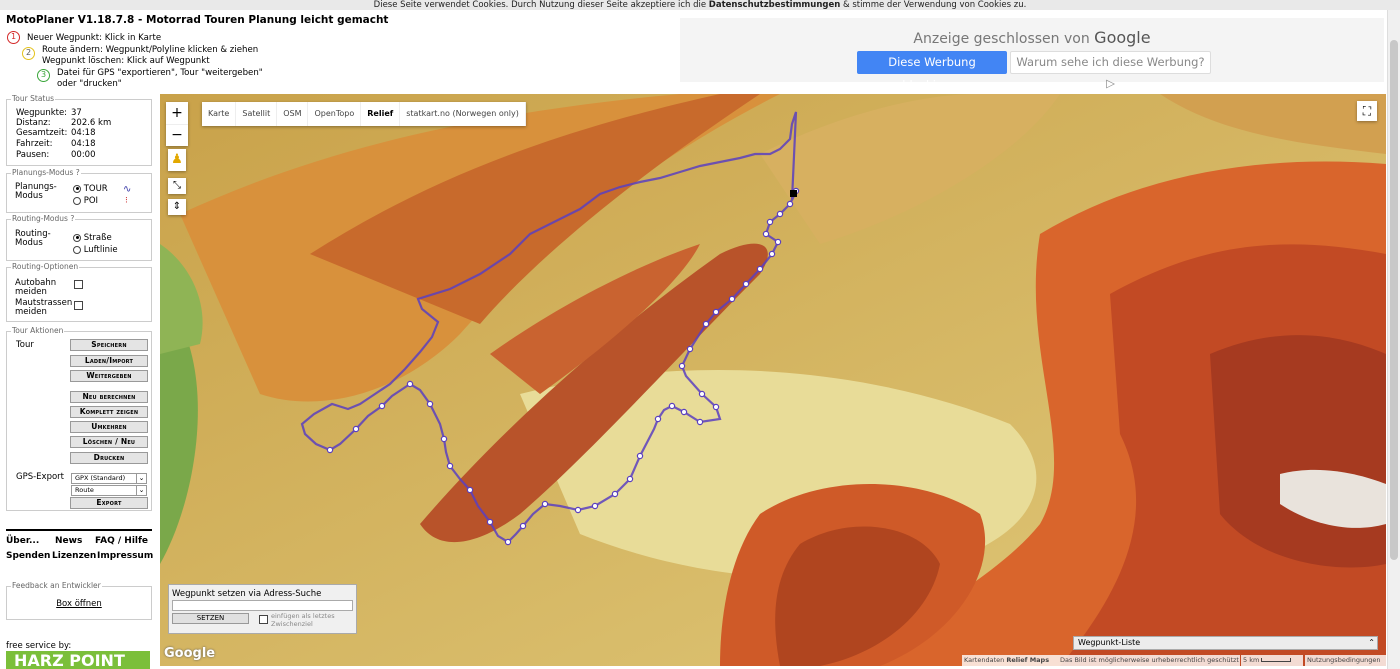 This screenshot has width=1400, height=669. I want to click on pegman-icon: ♟, so click(177, 160).